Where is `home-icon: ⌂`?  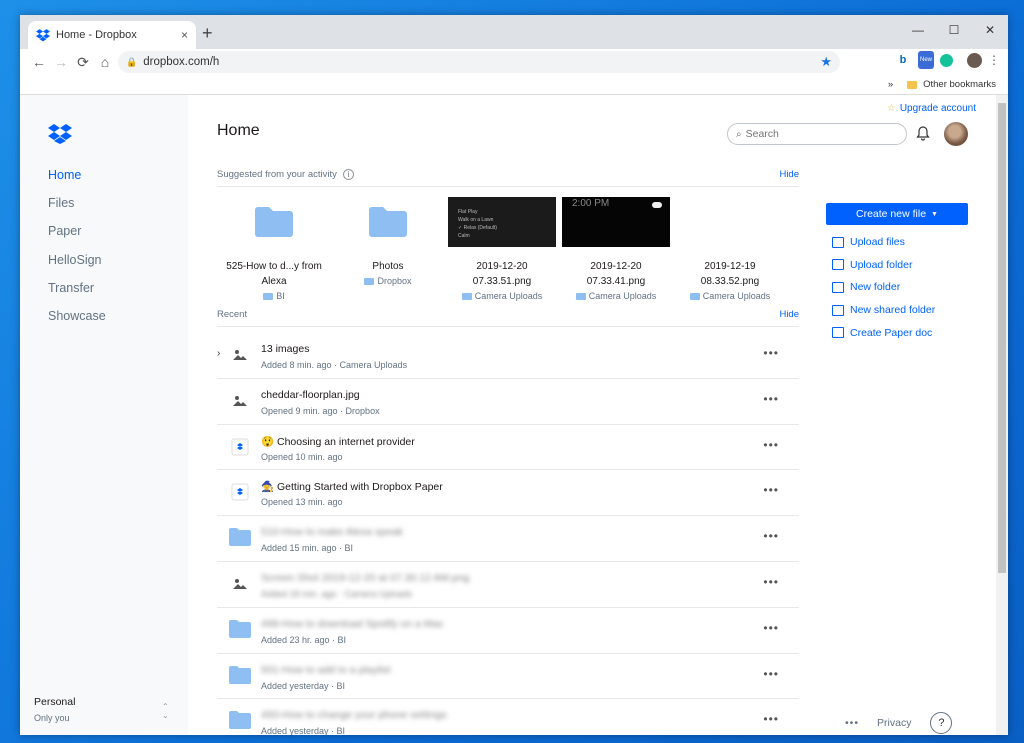
home-icon: ⌂ is located at coordinates (105, 62).